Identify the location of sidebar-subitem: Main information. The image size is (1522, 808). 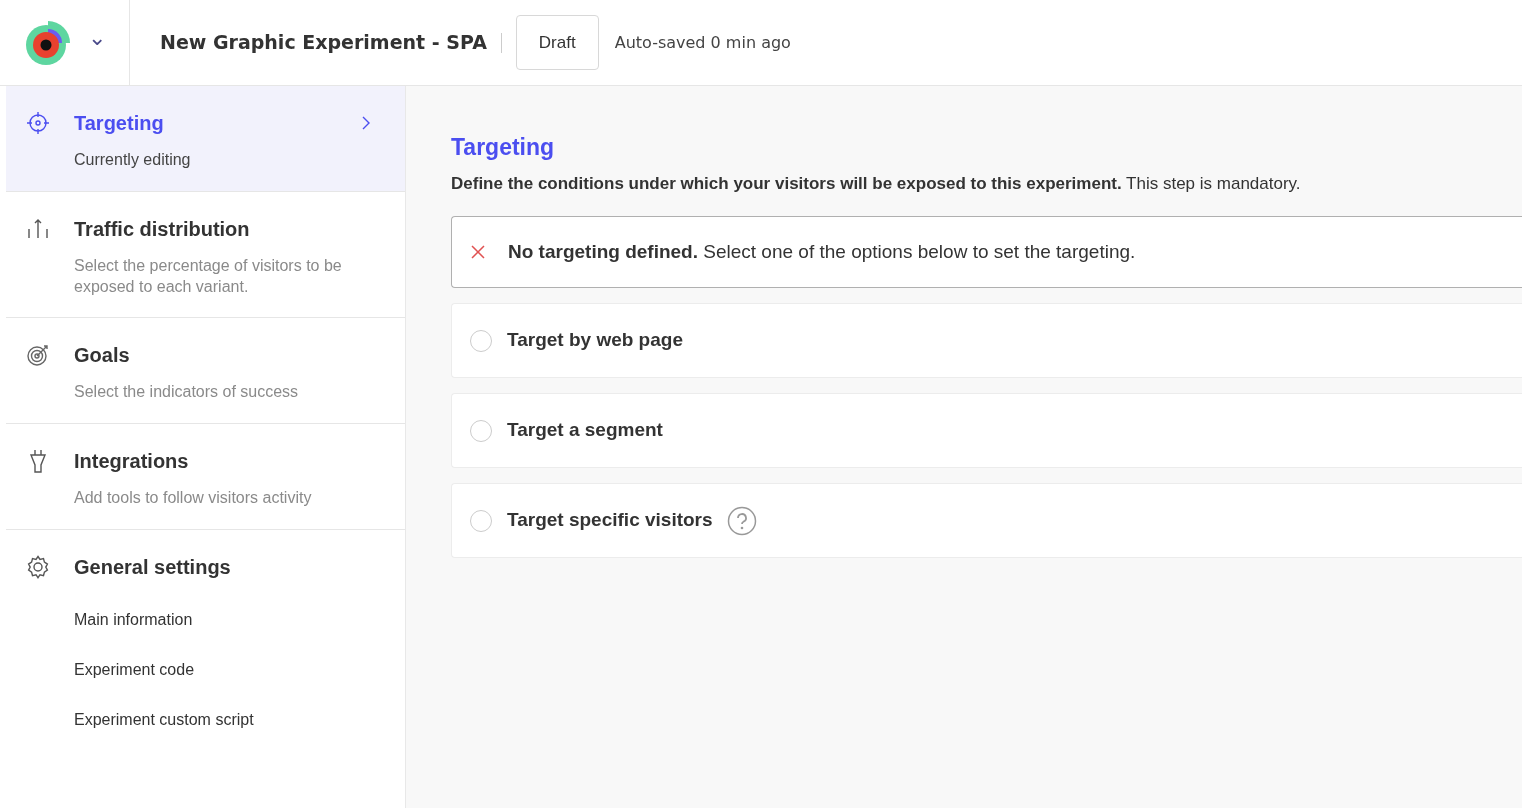
(219, 620).